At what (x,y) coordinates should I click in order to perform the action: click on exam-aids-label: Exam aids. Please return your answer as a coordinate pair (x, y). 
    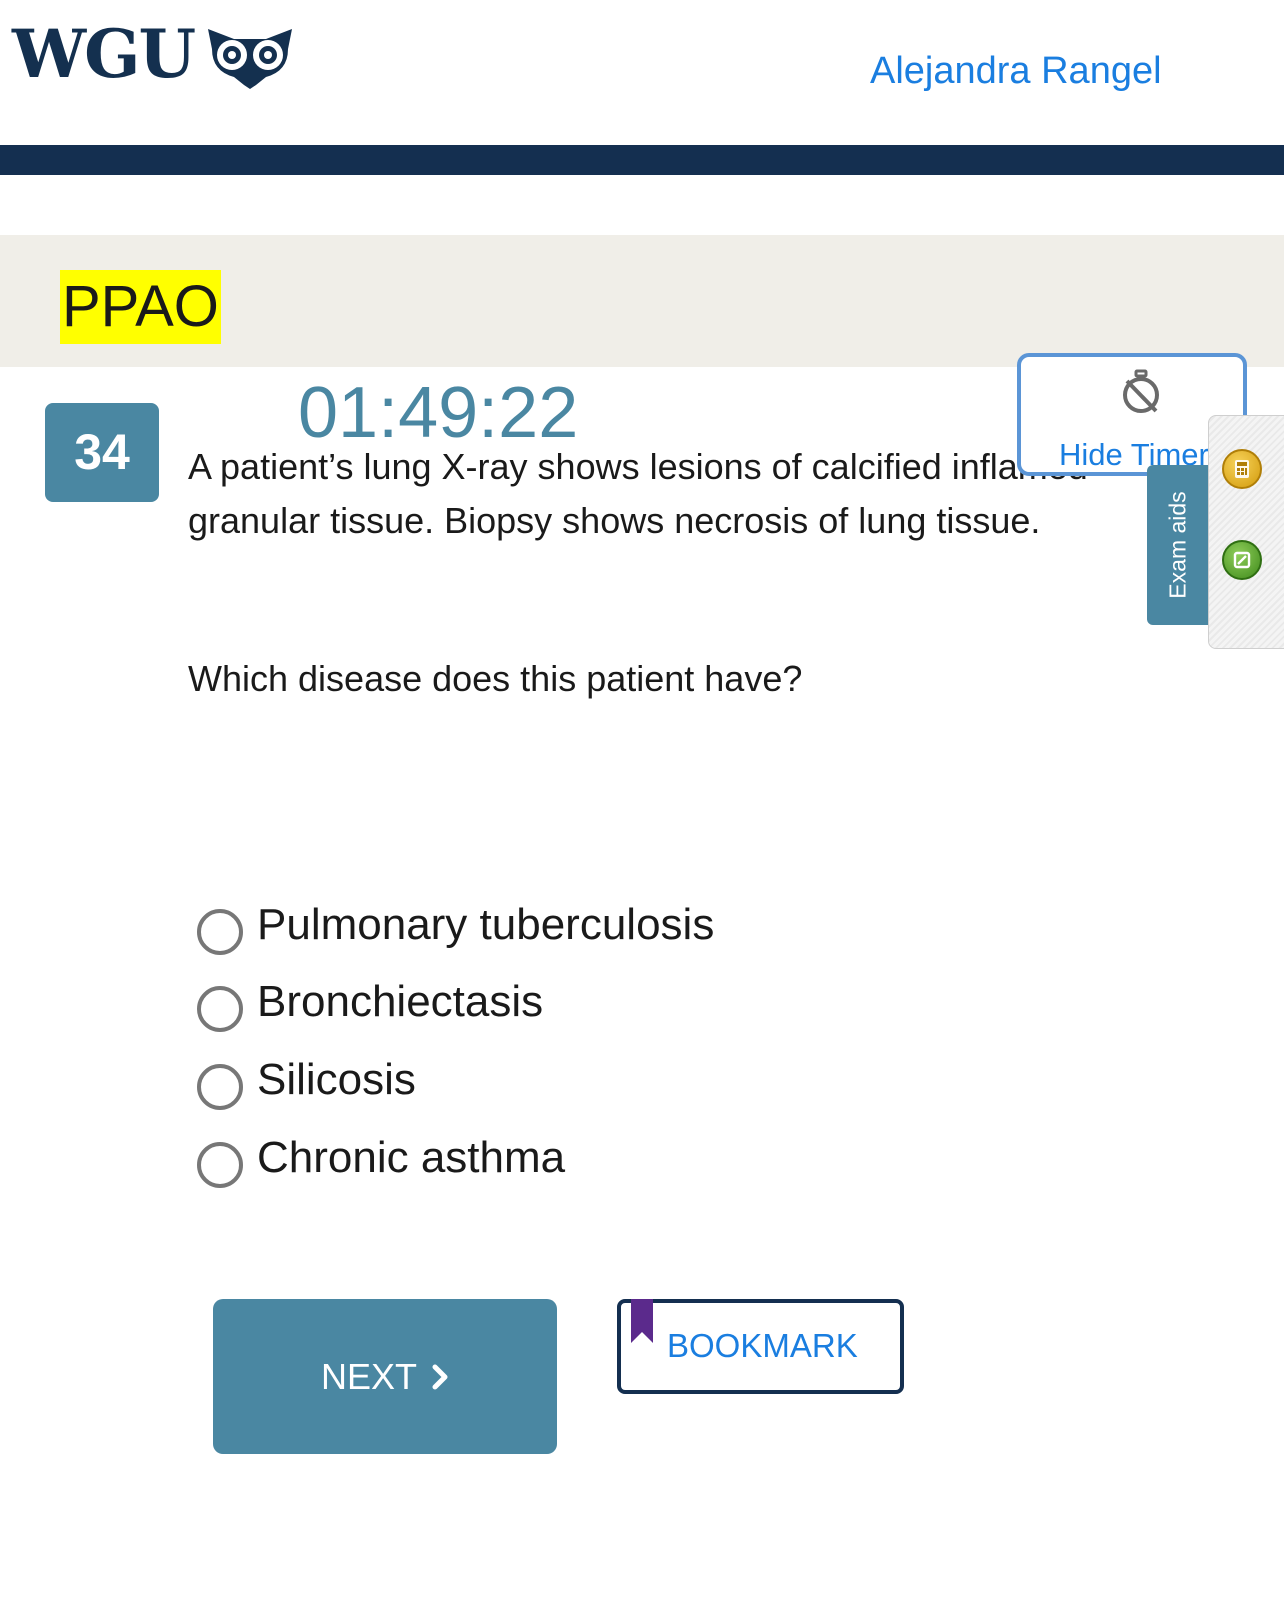
    Looking at the image, I should click on (1177, 545).